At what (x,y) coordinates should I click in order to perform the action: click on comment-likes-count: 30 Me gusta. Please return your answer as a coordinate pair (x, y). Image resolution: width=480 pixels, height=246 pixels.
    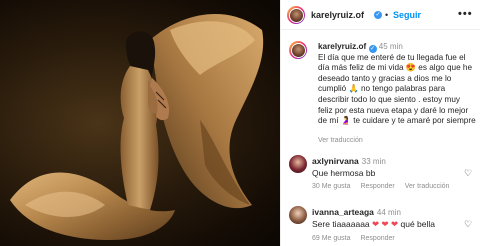
    Looking at the image, I should click on (331, 186).